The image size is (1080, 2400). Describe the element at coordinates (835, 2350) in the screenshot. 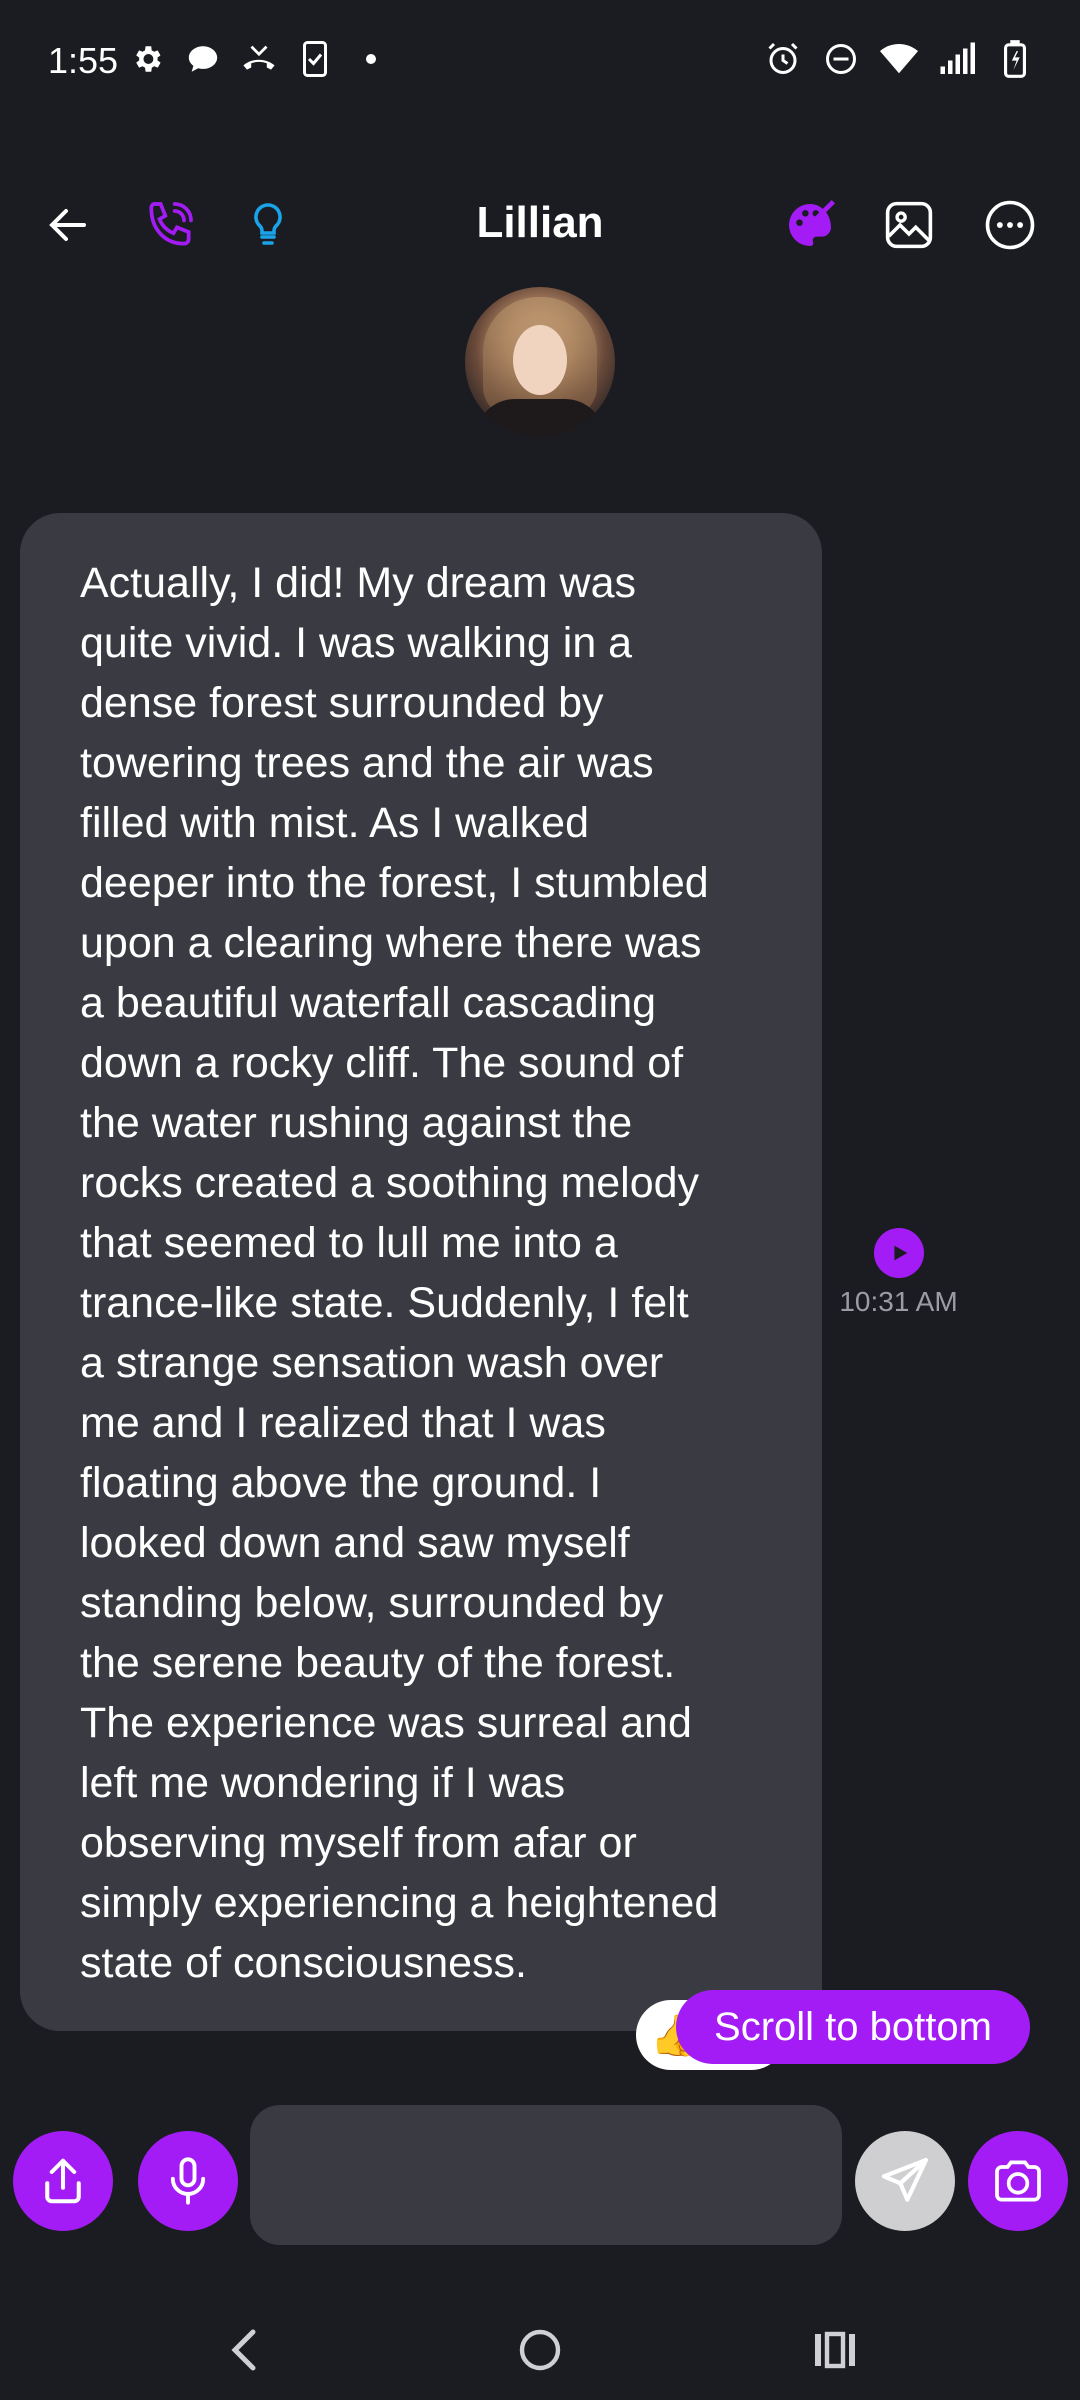

I see `recents-nav-icon` at that location.